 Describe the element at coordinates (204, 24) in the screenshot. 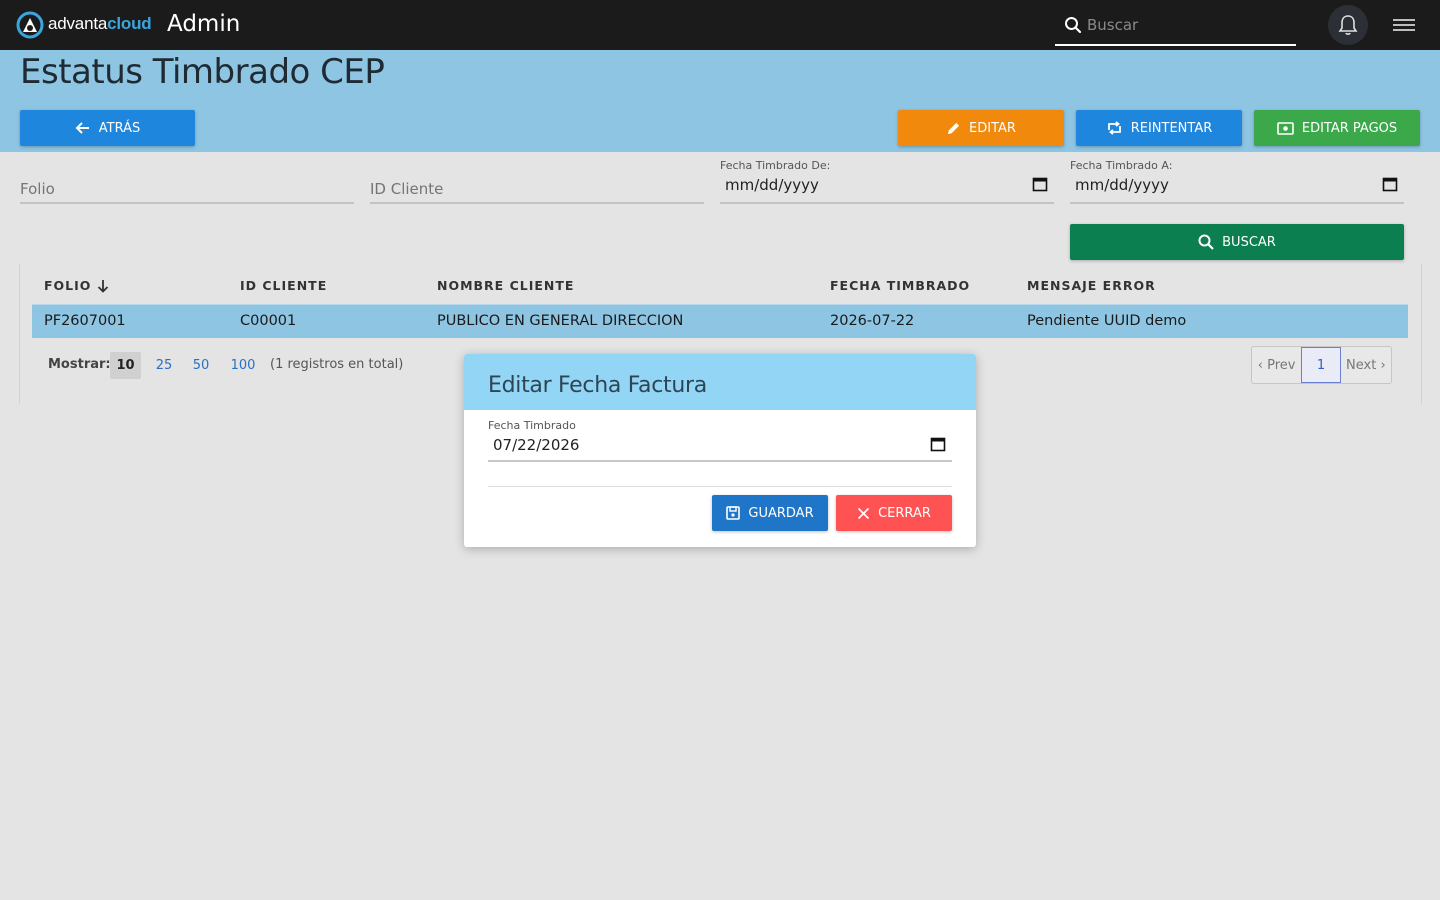

I see `section-title: Admin` at that location.